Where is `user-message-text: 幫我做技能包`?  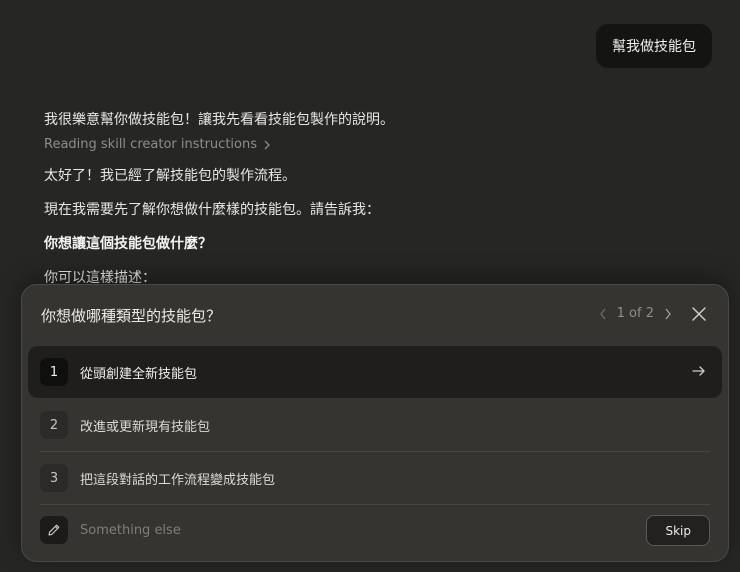 user-message-text: 幫我做技能包 is located at coordinates (654, 47).